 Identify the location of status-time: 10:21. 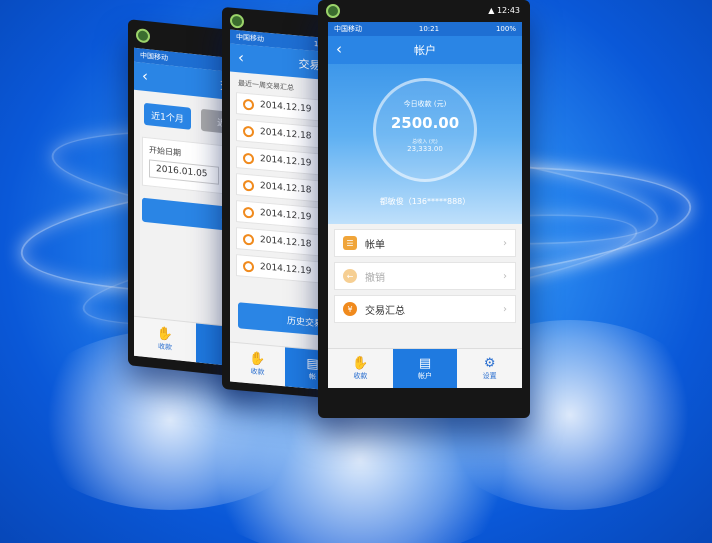
(429, 29).